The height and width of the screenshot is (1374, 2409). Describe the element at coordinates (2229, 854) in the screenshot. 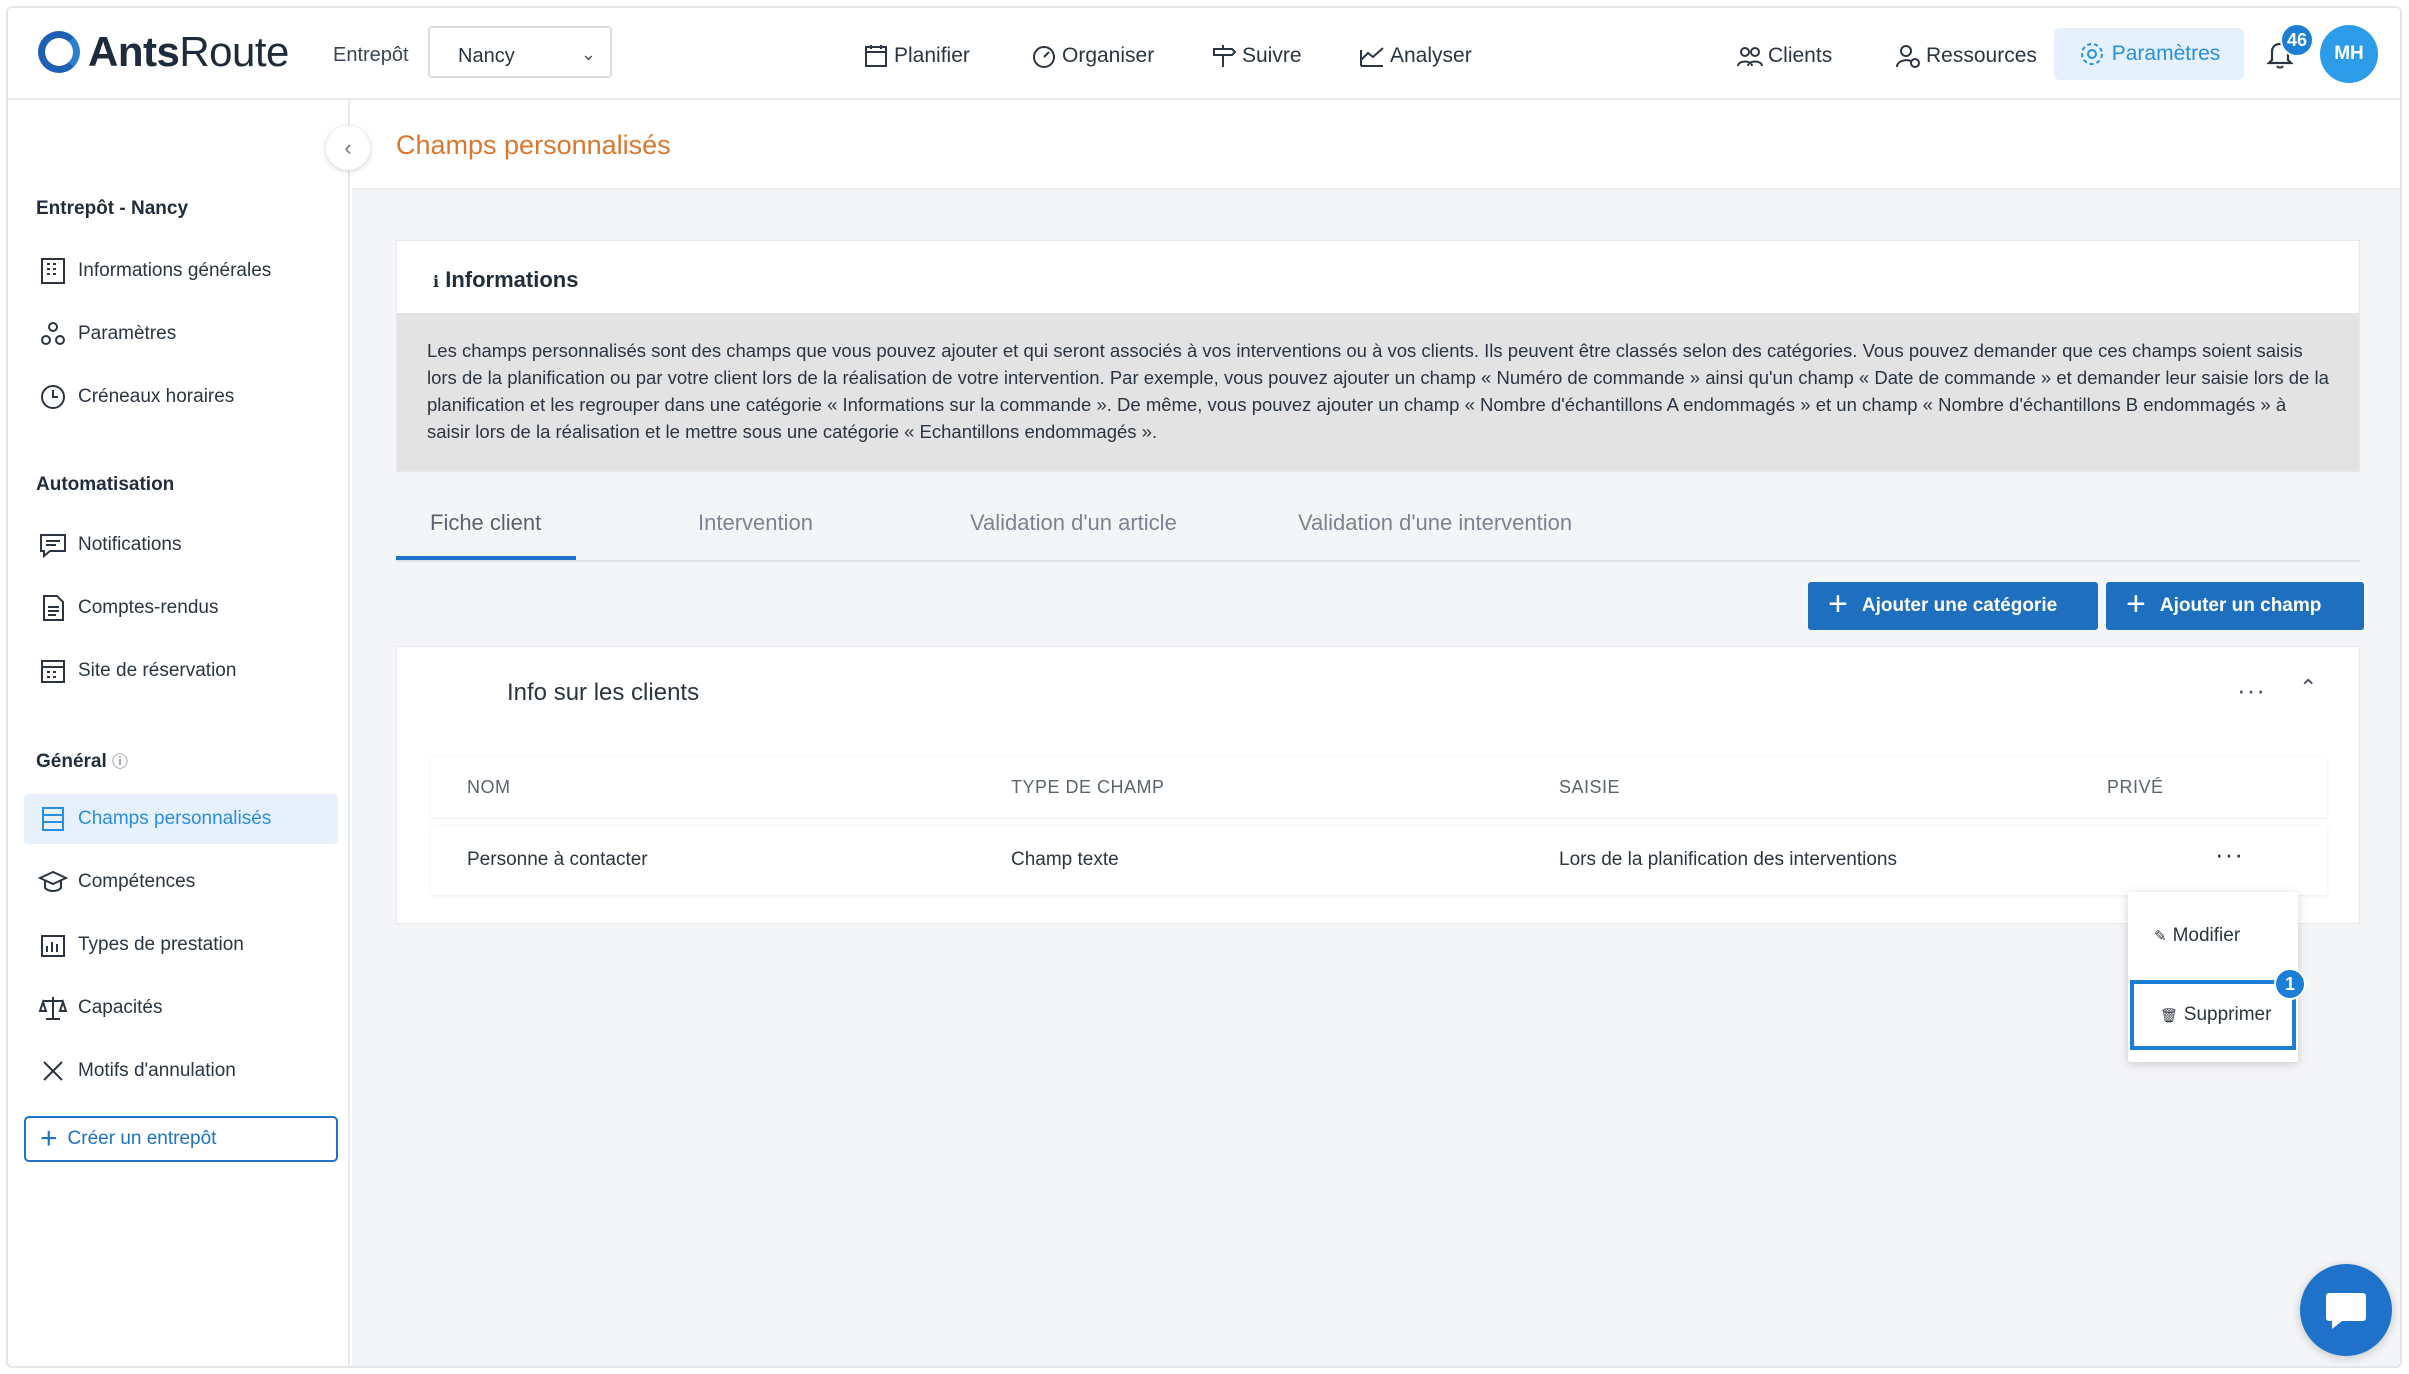

I see `row-more-icon: ···` at that location.